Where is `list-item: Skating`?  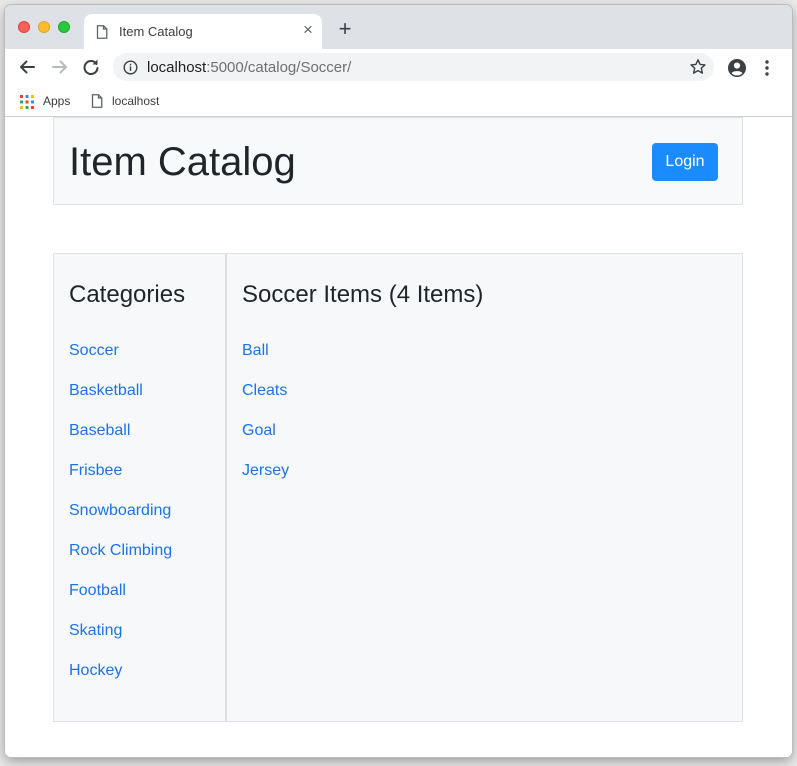
list-item: Skating is located at coordinates (120, 642).